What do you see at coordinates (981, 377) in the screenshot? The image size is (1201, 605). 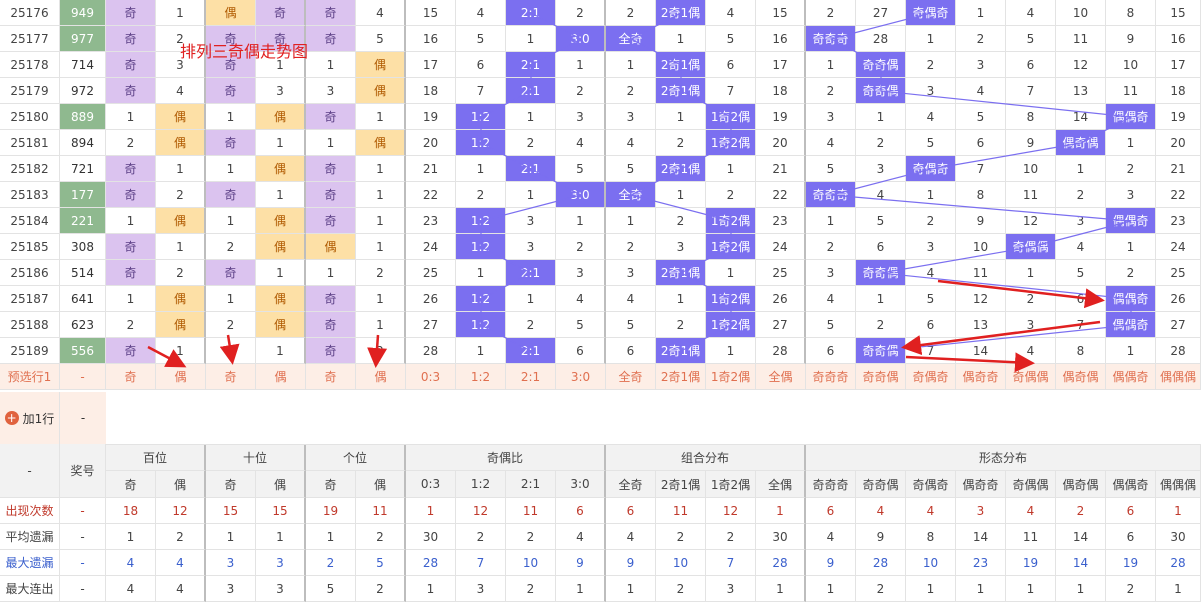 I see `predict-cell: 偶奇奇` at bounding box center [981, 377].